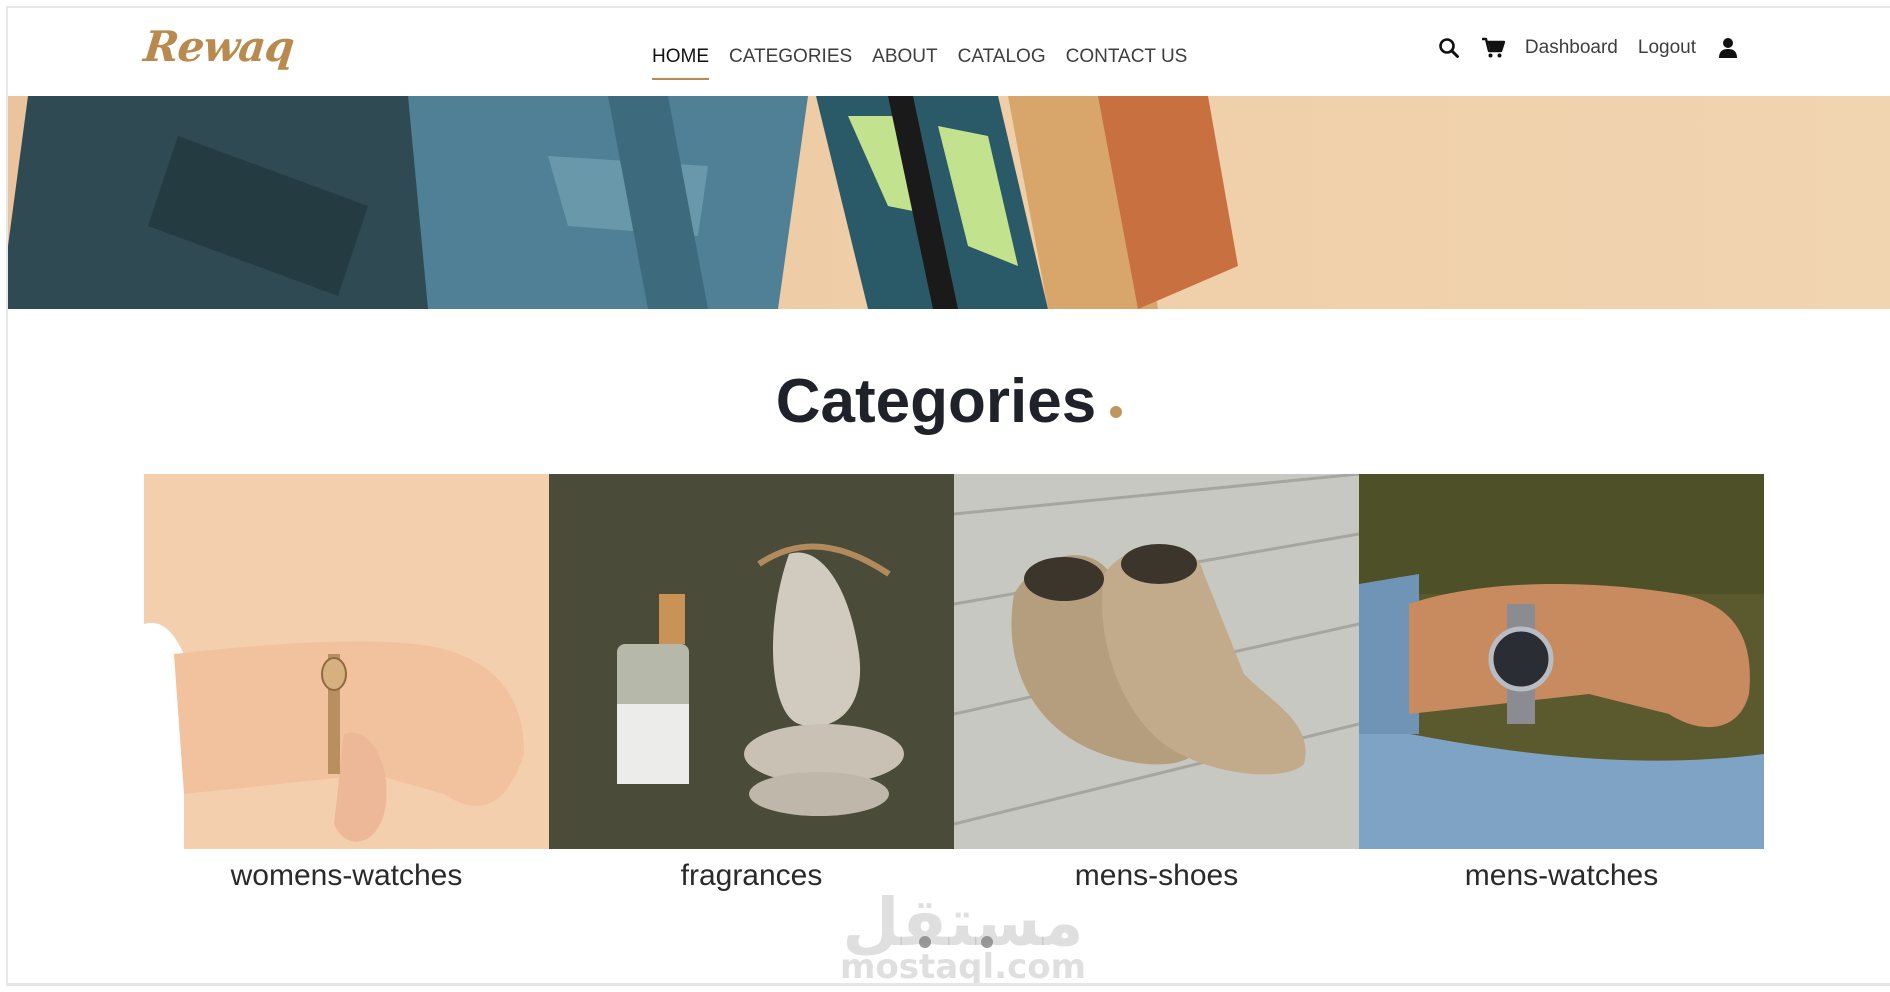  I want to click on user-icon, so click(1728, 48).